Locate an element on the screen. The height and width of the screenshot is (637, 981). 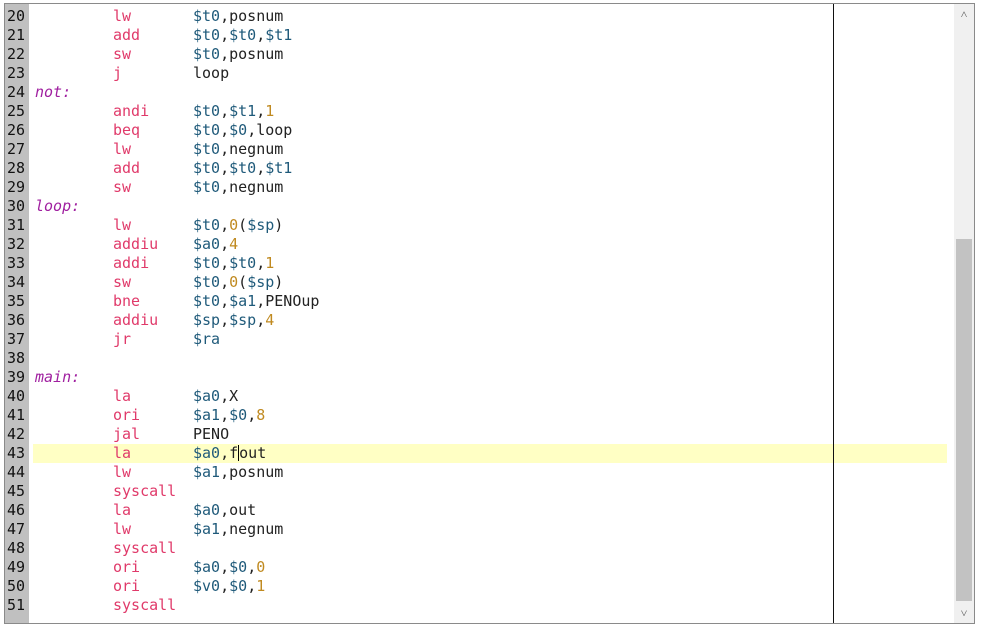
line-number: 43 is located at coordinates (16, 453).